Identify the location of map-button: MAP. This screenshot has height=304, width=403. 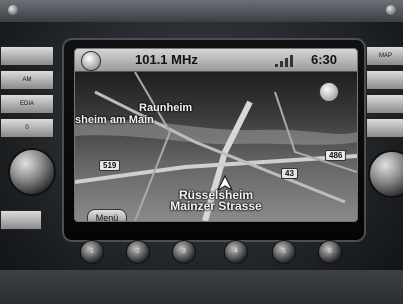
(384, 56).